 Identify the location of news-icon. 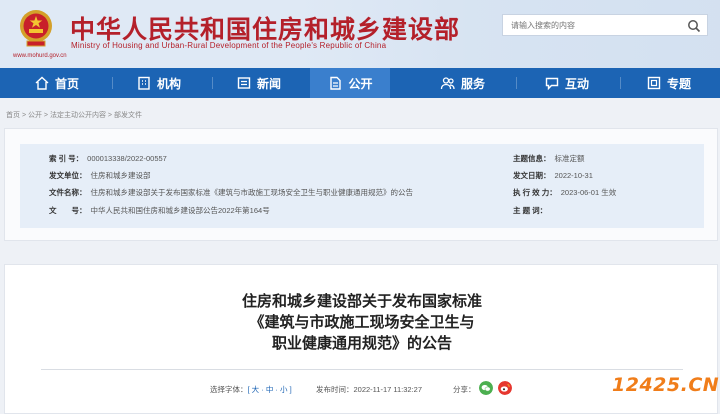
(244, 83).